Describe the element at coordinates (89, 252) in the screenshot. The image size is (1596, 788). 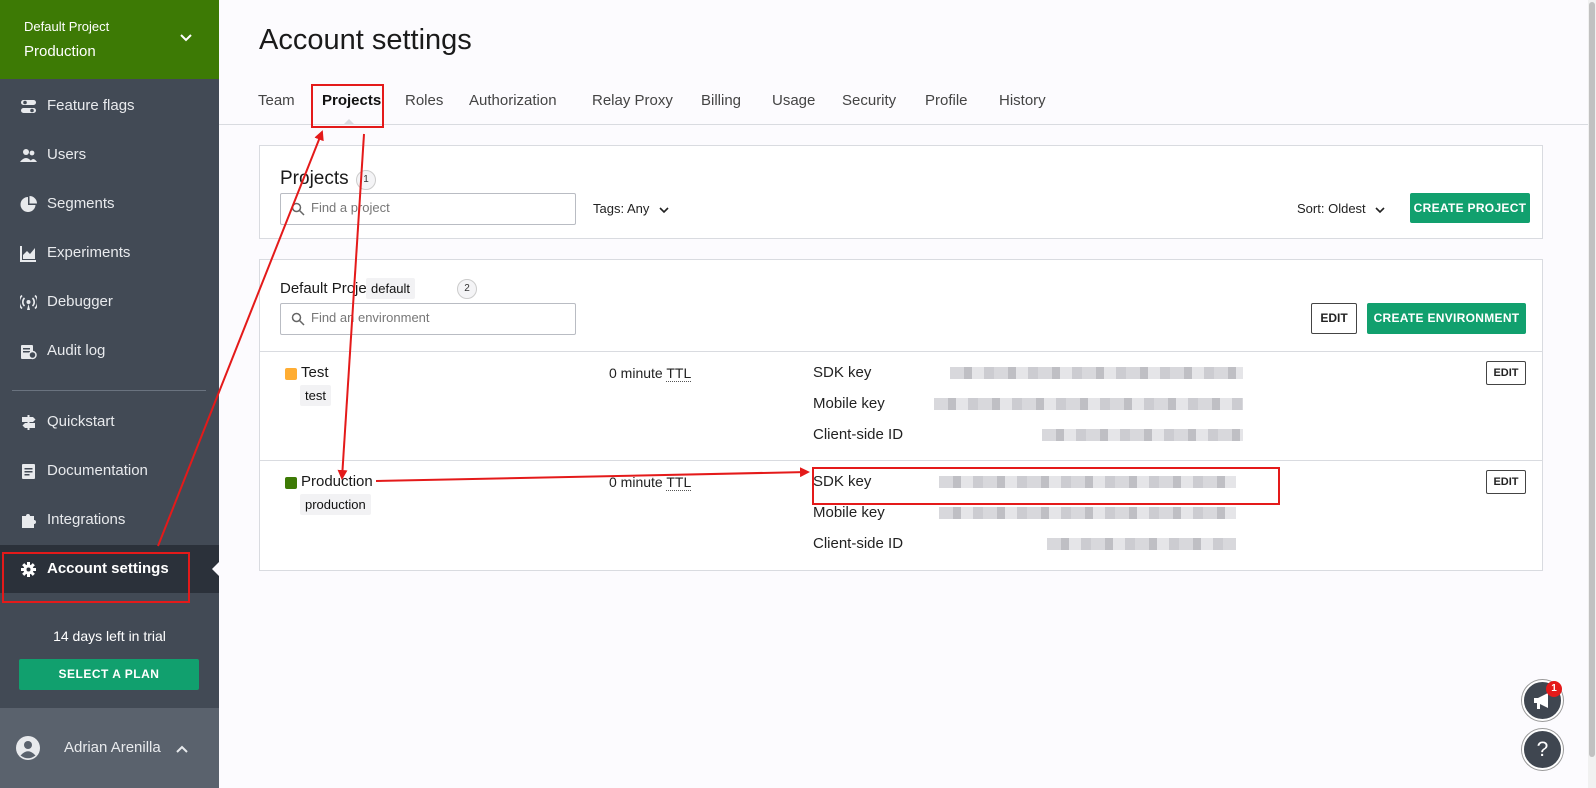
I see `sidebar-item-label: Experiments` at that location.